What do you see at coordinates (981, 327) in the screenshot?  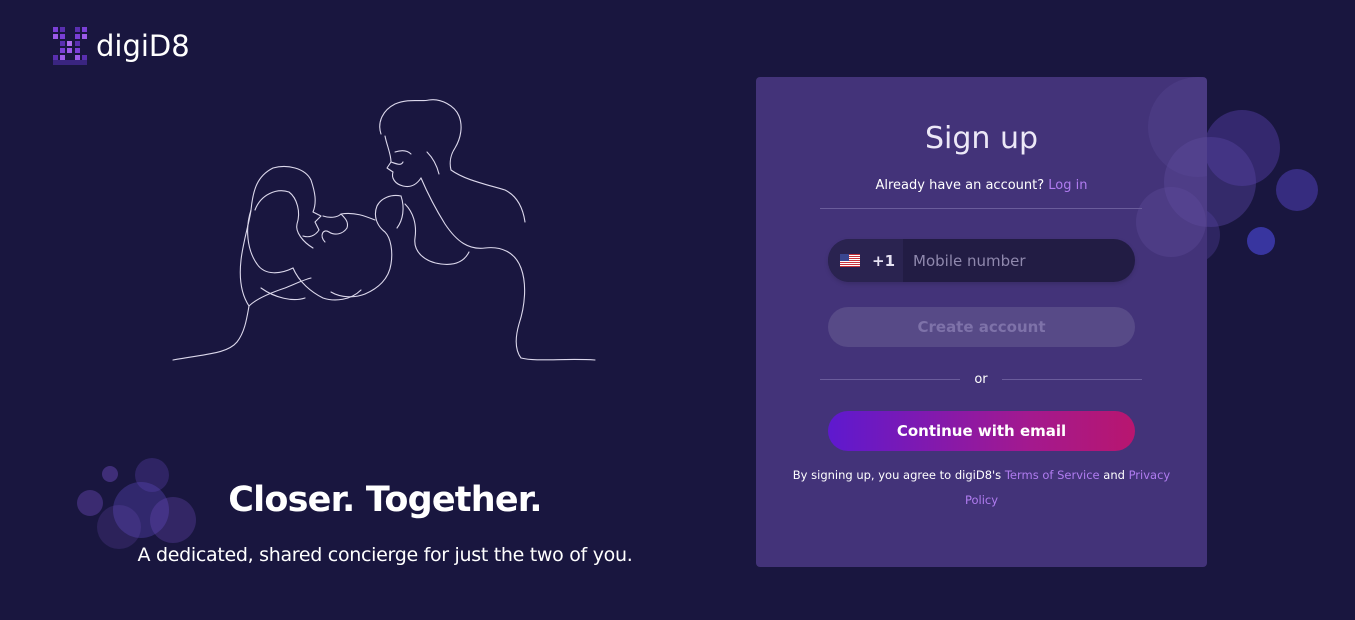 I see `create-account-button: Create account` at bounding box center [981, 327].